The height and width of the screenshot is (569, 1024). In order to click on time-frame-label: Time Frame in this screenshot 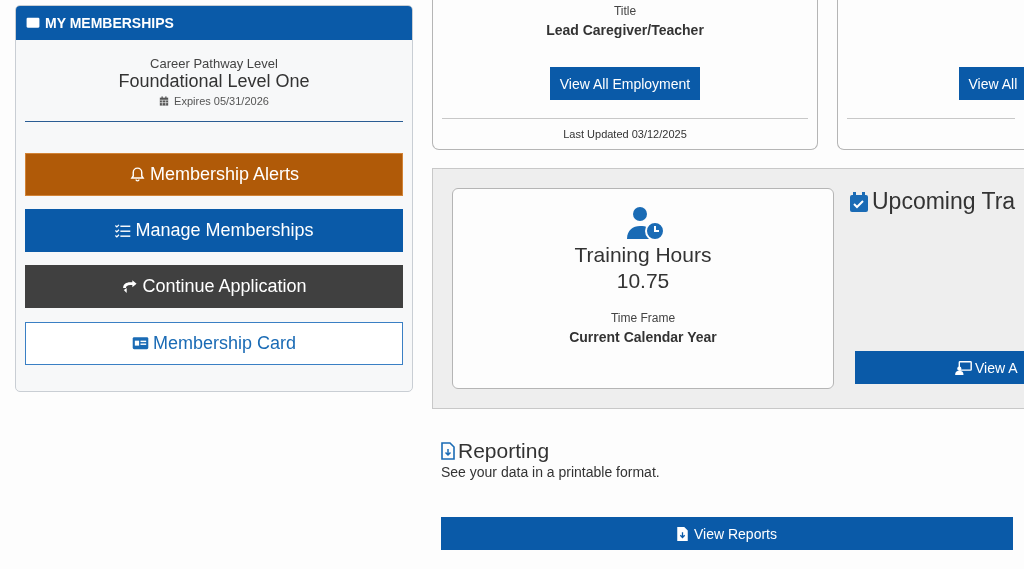, I will do `click(643, 318)`.